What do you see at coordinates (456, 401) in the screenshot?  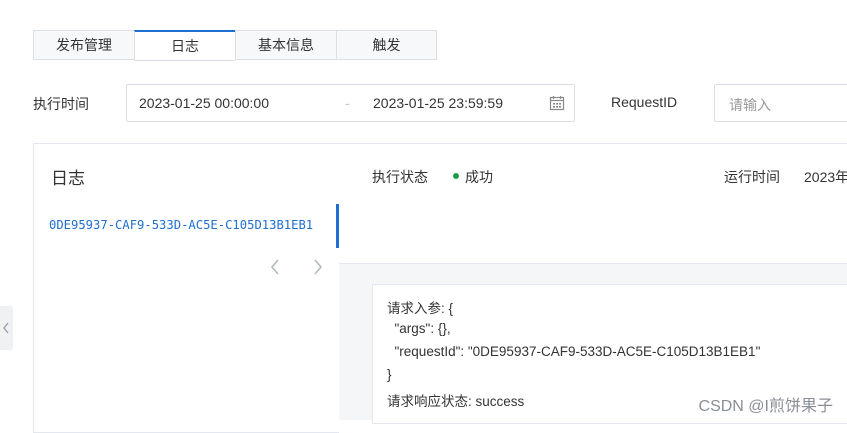 I see `log-output-line: 请求响应状态: success` at bounding box center [456, 401].